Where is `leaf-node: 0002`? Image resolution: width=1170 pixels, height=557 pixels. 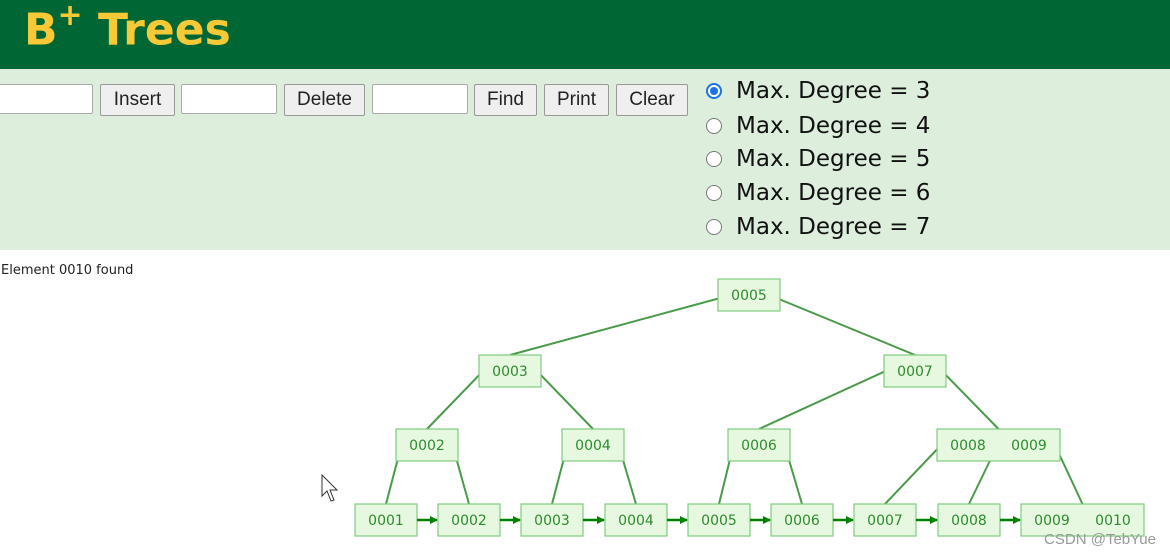
leaf-node: 0002 is located at coordinates (469, 520).